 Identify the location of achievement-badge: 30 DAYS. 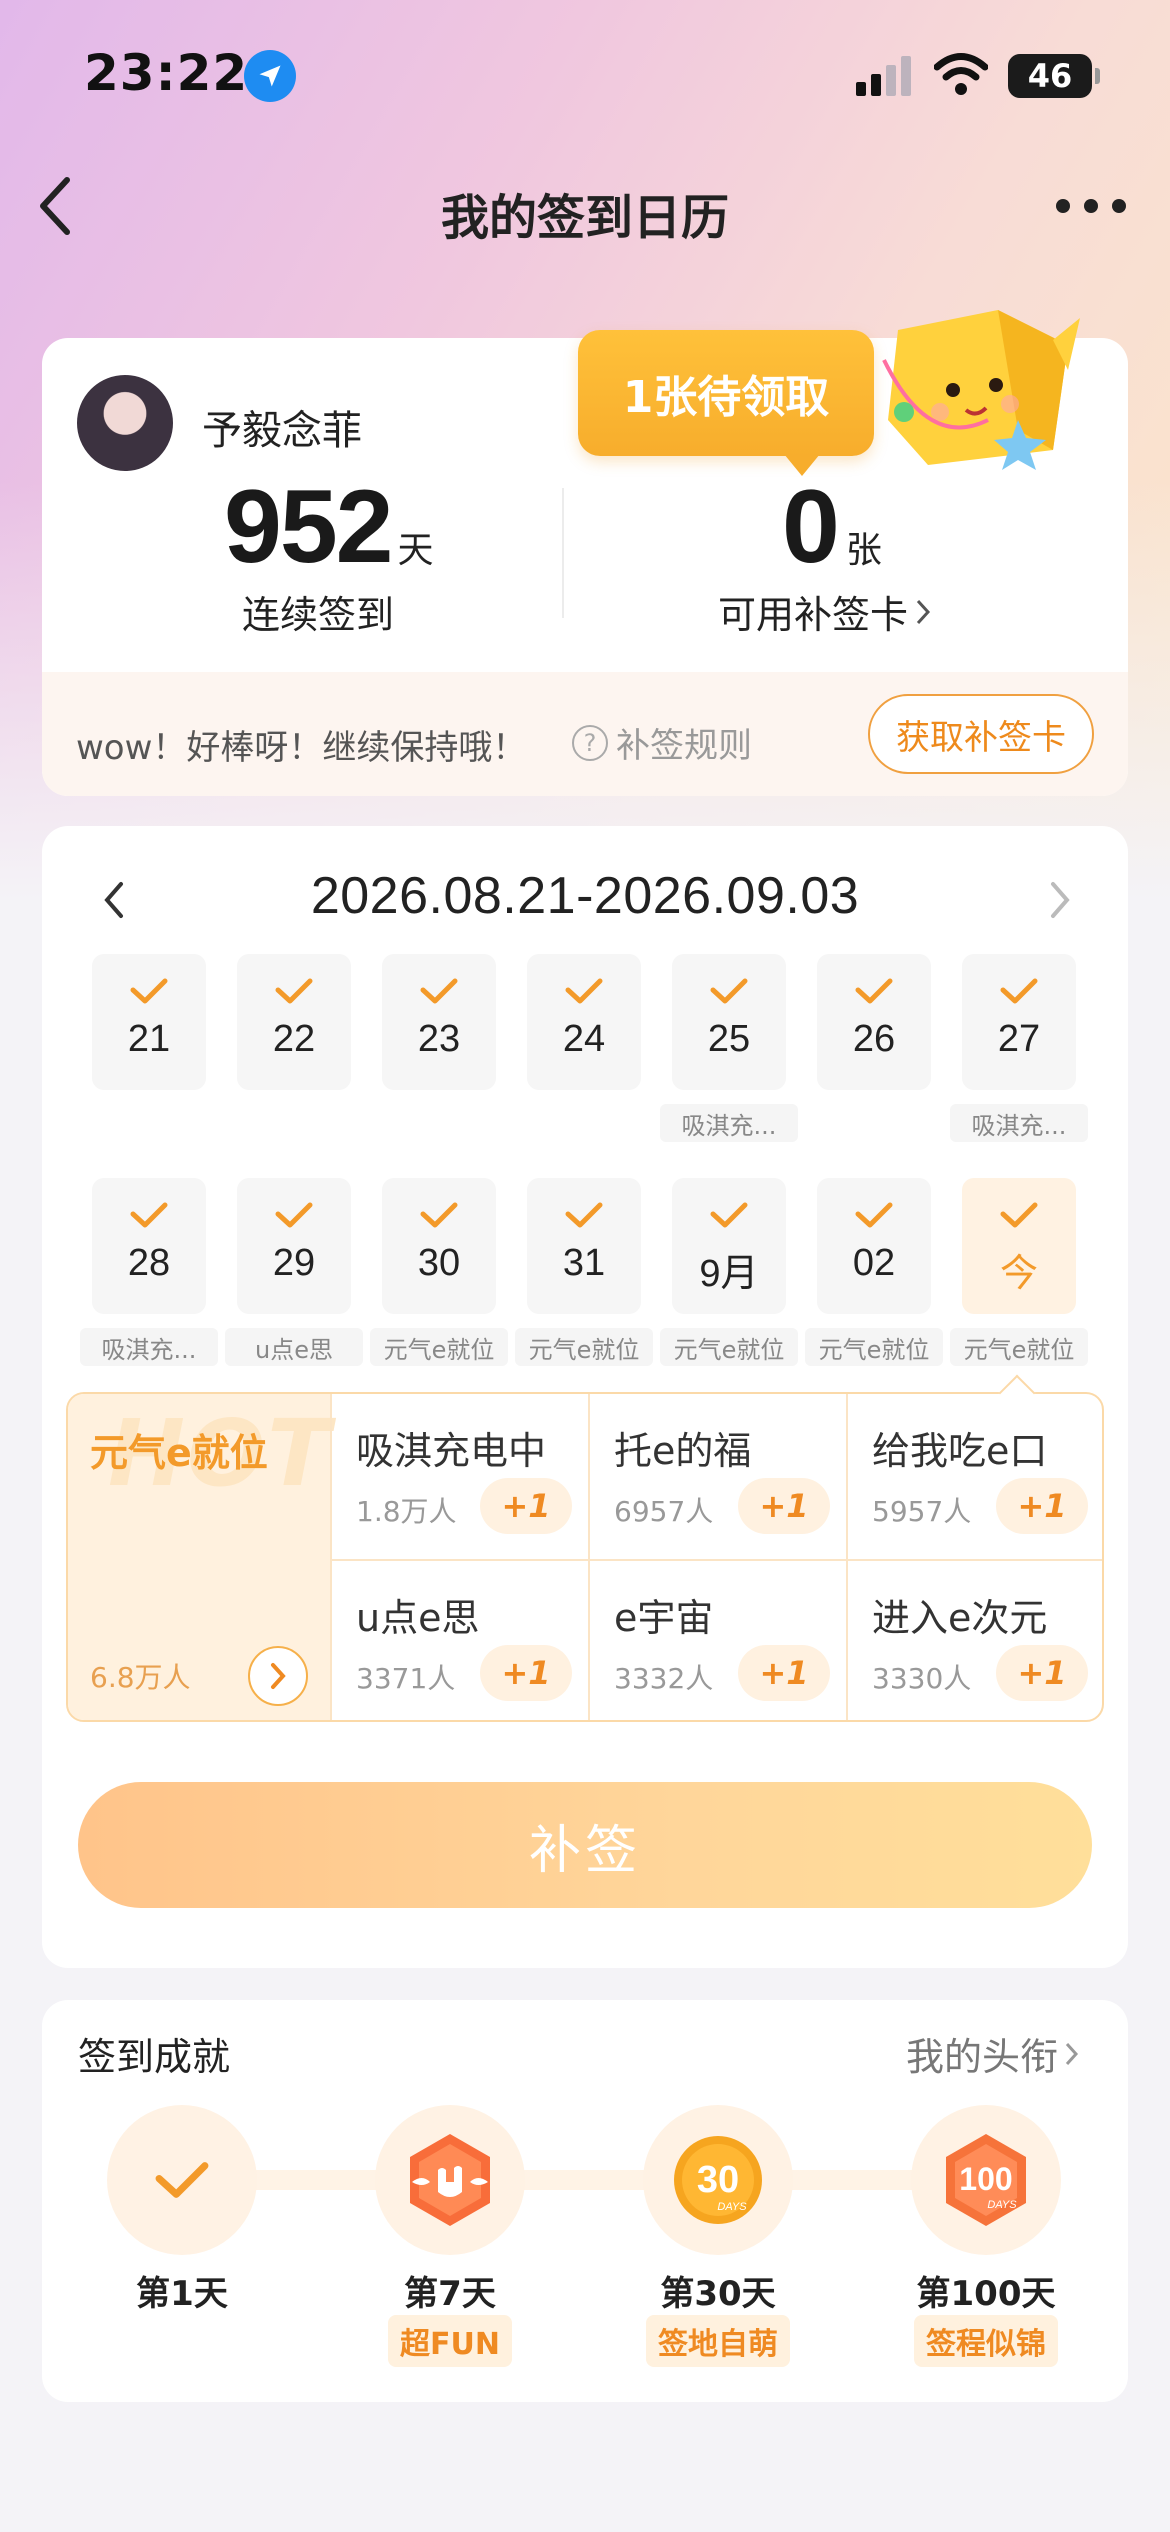
(718, 2180).